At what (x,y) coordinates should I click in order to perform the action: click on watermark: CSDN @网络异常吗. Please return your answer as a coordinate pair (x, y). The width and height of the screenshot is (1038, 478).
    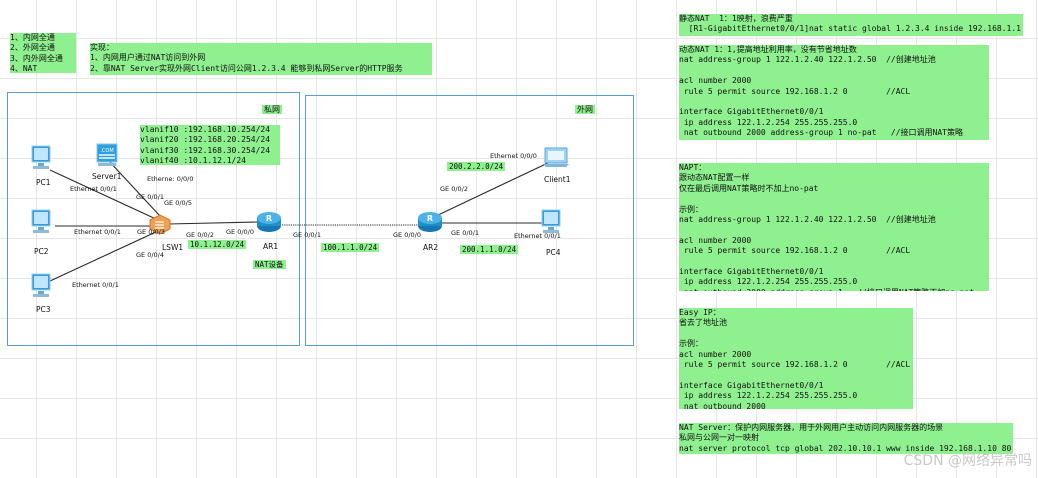
    Looking at the image, I should click on (967, 461).